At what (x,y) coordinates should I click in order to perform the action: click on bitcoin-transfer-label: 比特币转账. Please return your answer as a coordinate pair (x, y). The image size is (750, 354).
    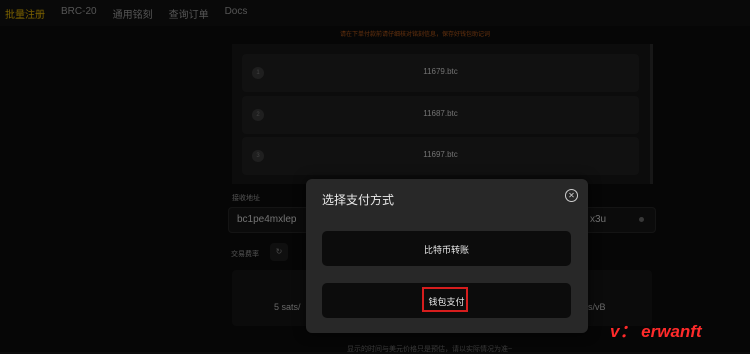
    Looking at the image, I should click on (446, 250).